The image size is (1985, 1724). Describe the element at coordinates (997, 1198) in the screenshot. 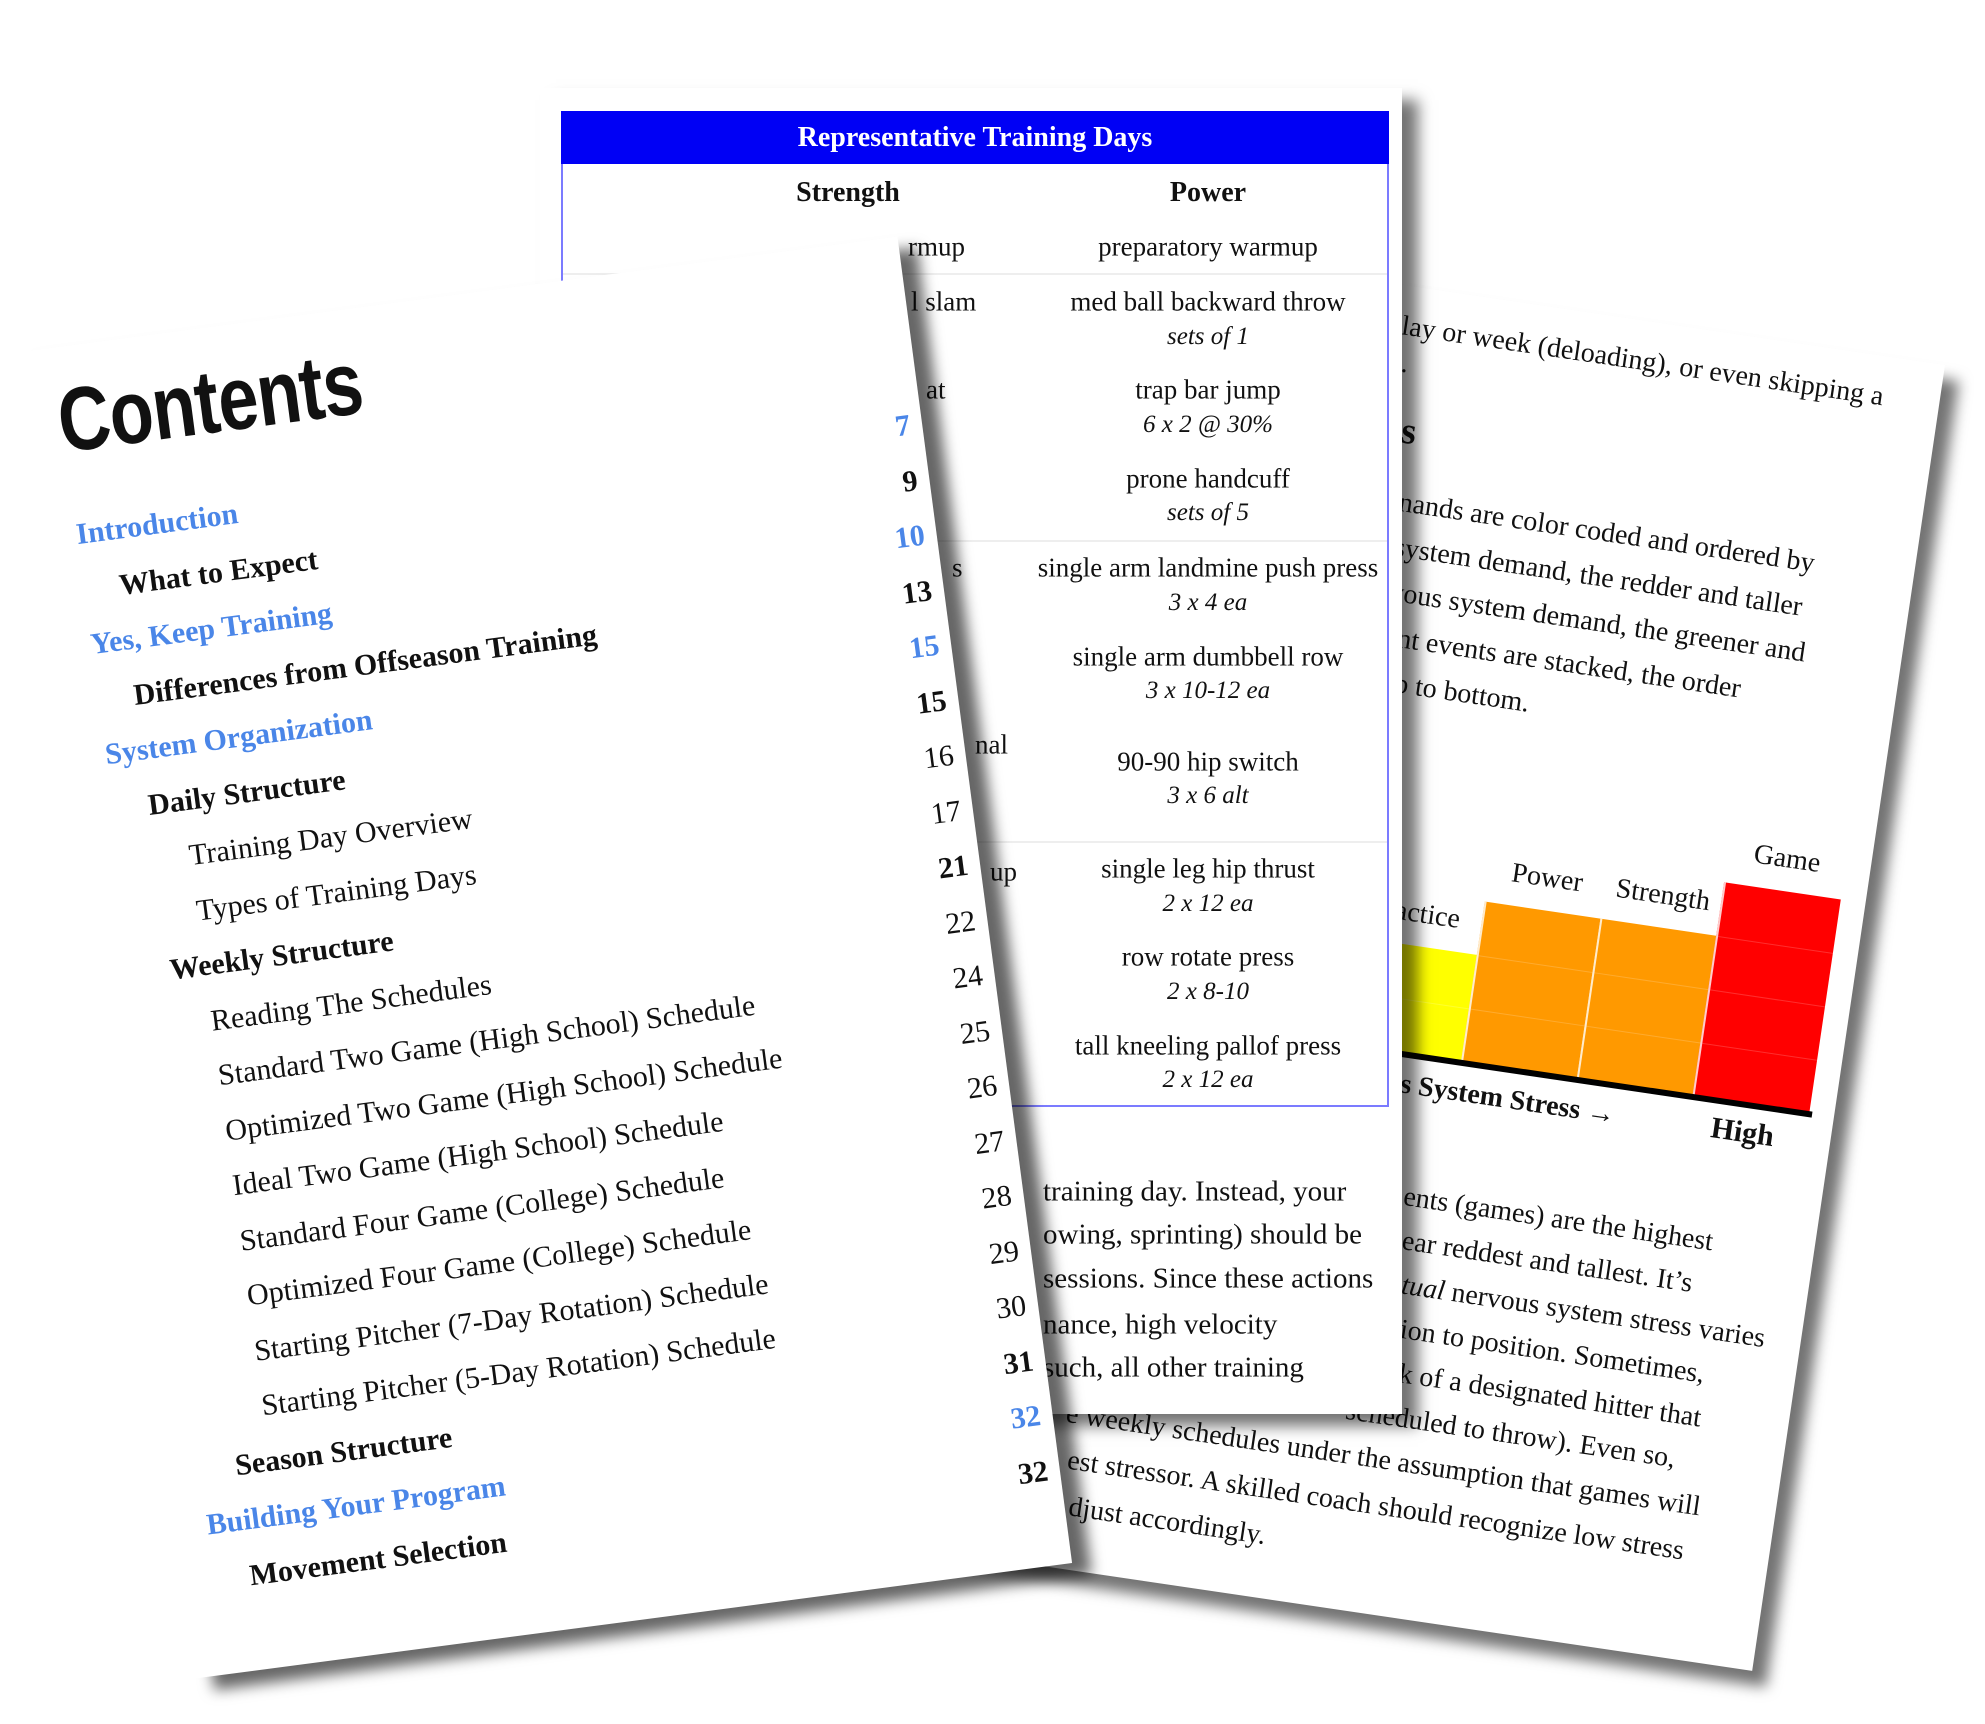

I see `toc-page-number: 28` at that location.